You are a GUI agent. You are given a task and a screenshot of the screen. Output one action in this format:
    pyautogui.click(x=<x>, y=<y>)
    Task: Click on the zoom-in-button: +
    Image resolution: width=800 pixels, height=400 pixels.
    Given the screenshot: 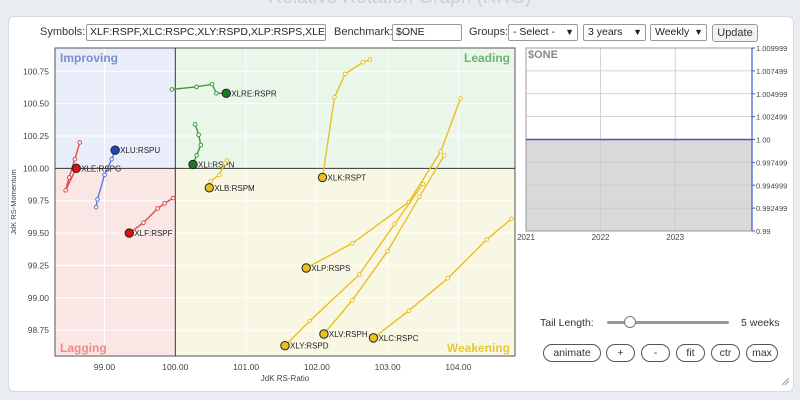 What is the action you would take?
    pyautogui.click(x=620, y=353)
    